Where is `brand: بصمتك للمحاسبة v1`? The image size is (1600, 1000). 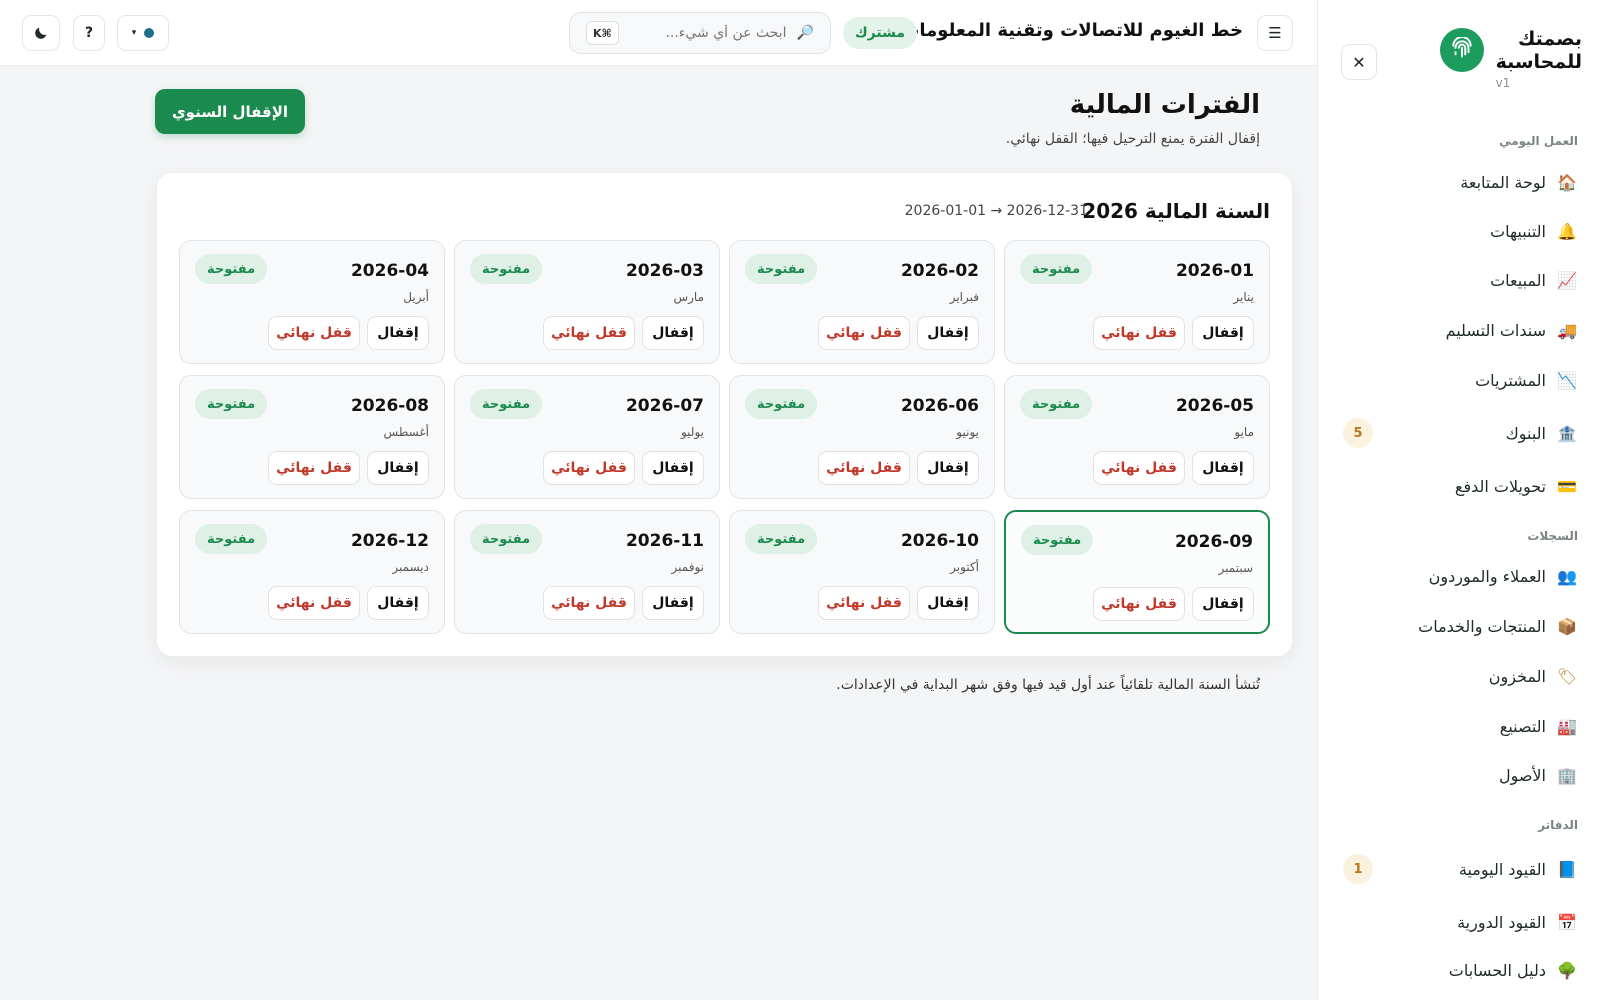
brand: بصمتك للمحاسبة v1 is located at coordinates (1510, 59).